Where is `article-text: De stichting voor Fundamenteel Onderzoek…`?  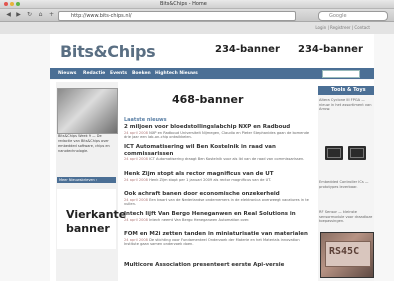 article-text: De stichting voor Fundamenteel Onderzoek… is located at coordinates (212, 242).